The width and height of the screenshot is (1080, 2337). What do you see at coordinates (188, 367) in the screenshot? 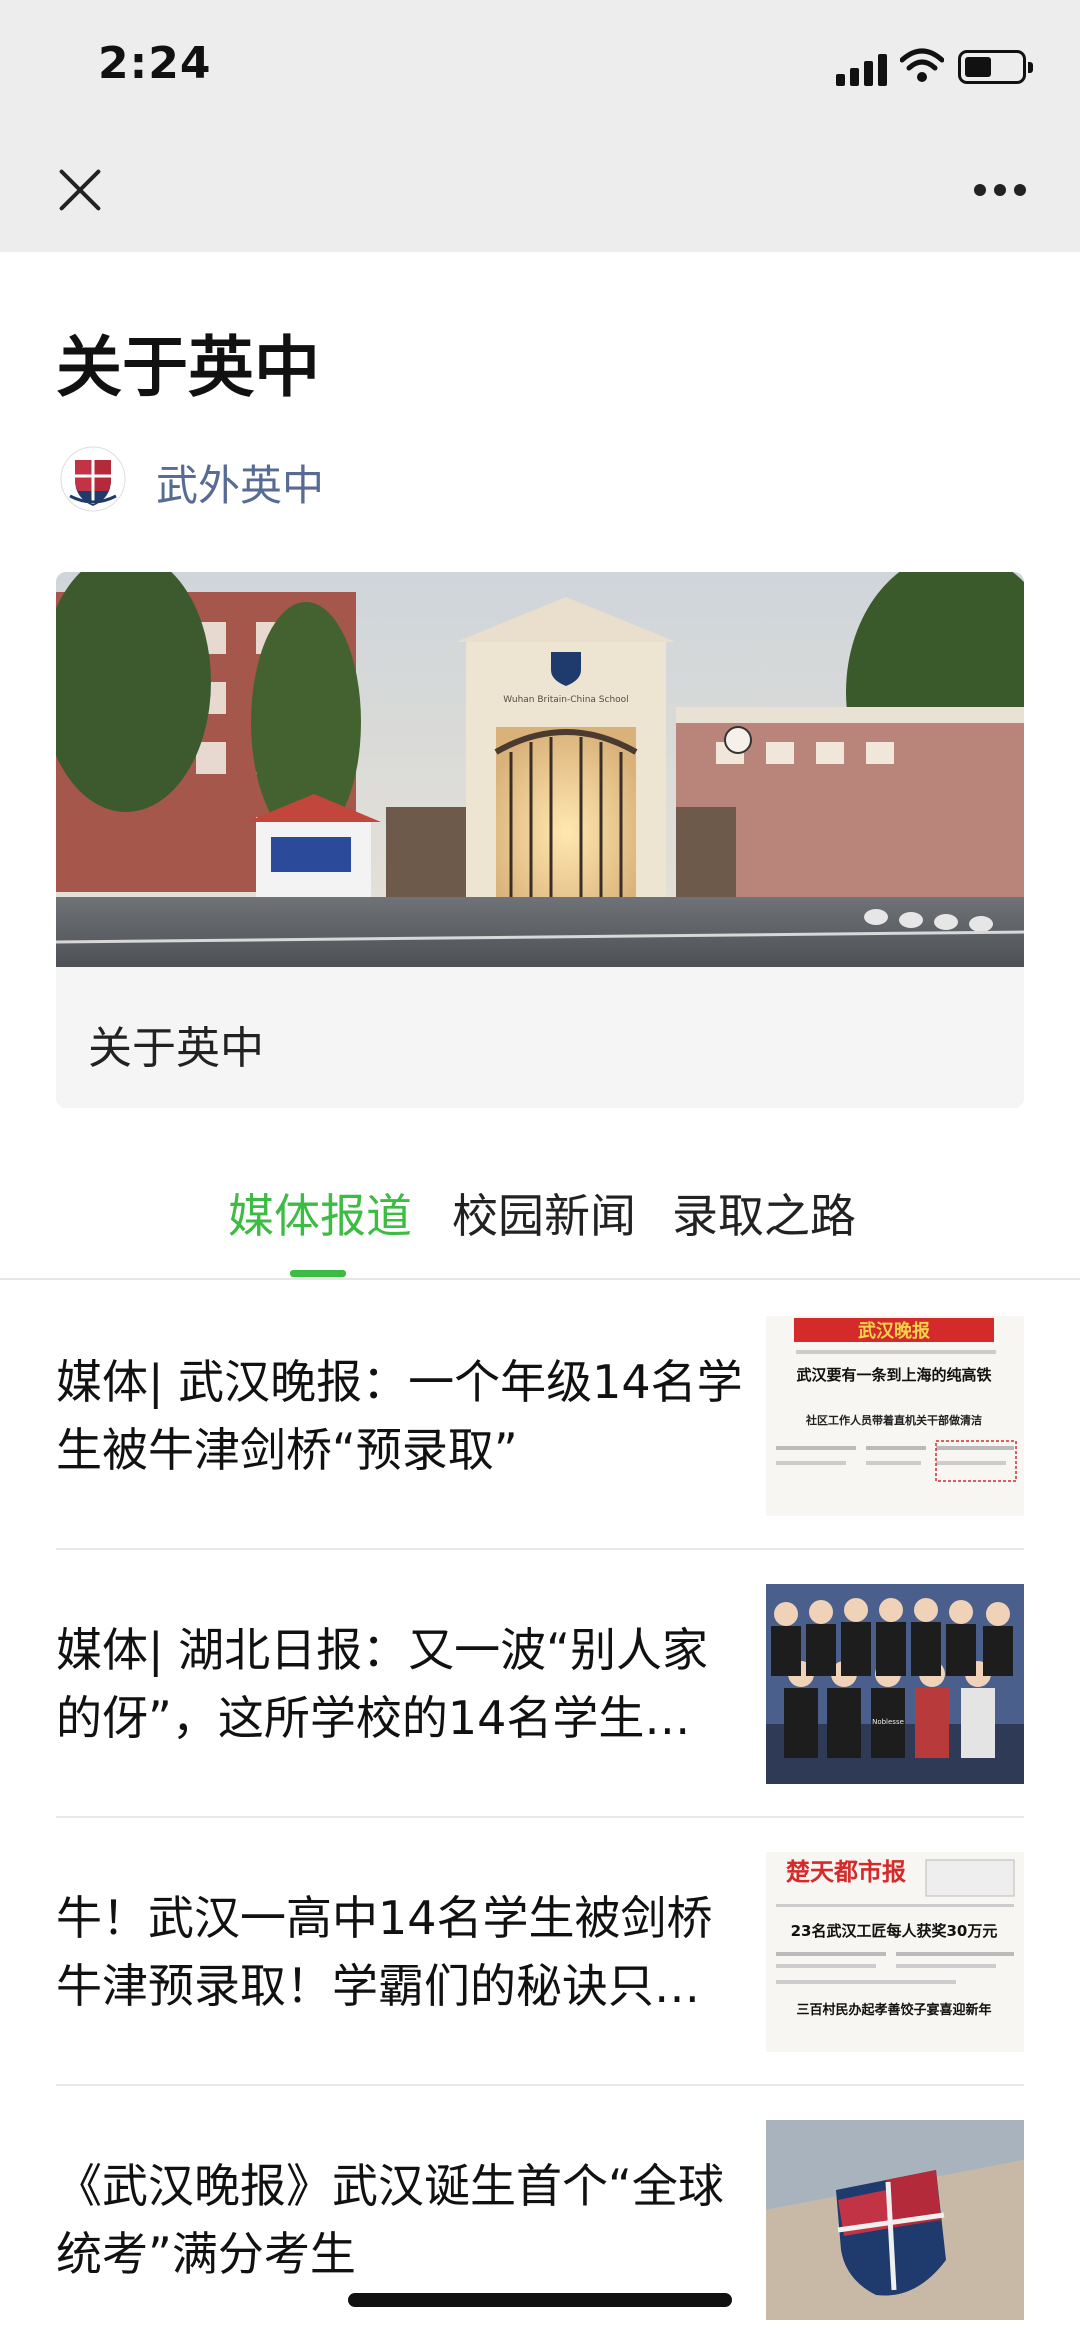
I see `page-title: 关于英中` at bounding box center [188, 367].